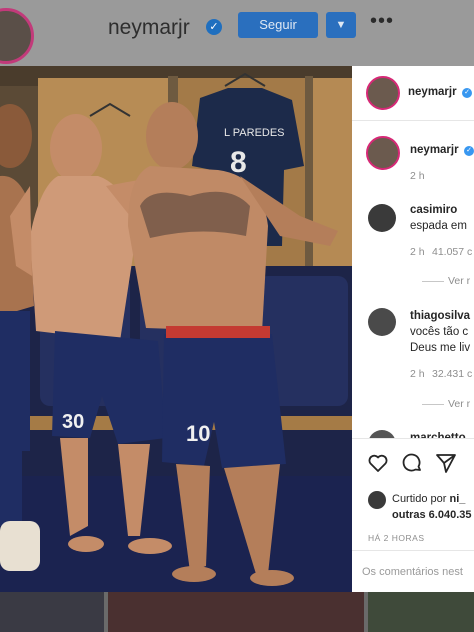 The height and width of the screenshot is (632, 474). I want to click on shorts-number-right: 10, so click(198, 433).